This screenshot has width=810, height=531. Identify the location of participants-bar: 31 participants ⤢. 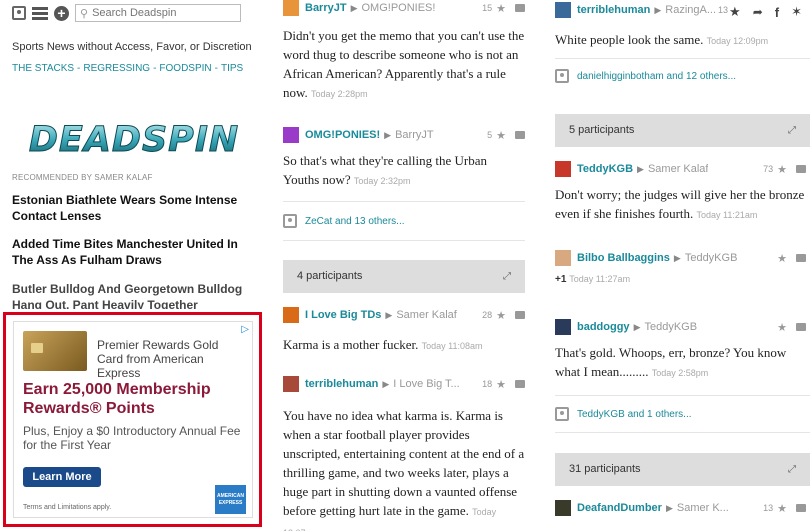
(682, 469).